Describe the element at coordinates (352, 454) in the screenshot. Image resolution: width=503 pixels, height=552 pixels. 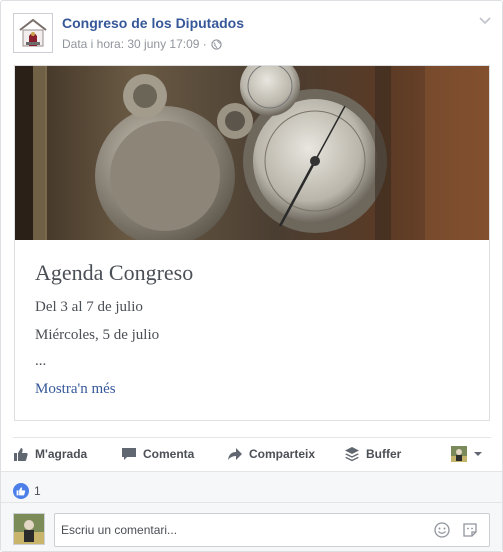
I see `buffer-stack-icon` at that location.